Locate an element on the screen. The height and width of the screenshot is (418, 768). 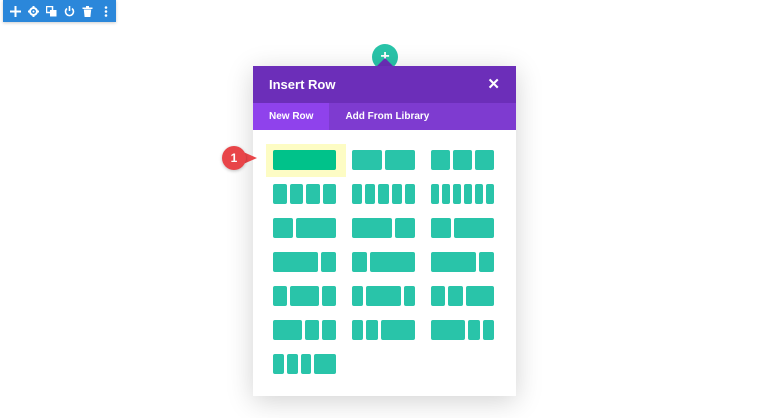
move-icon is located at coordinates (15, 11).